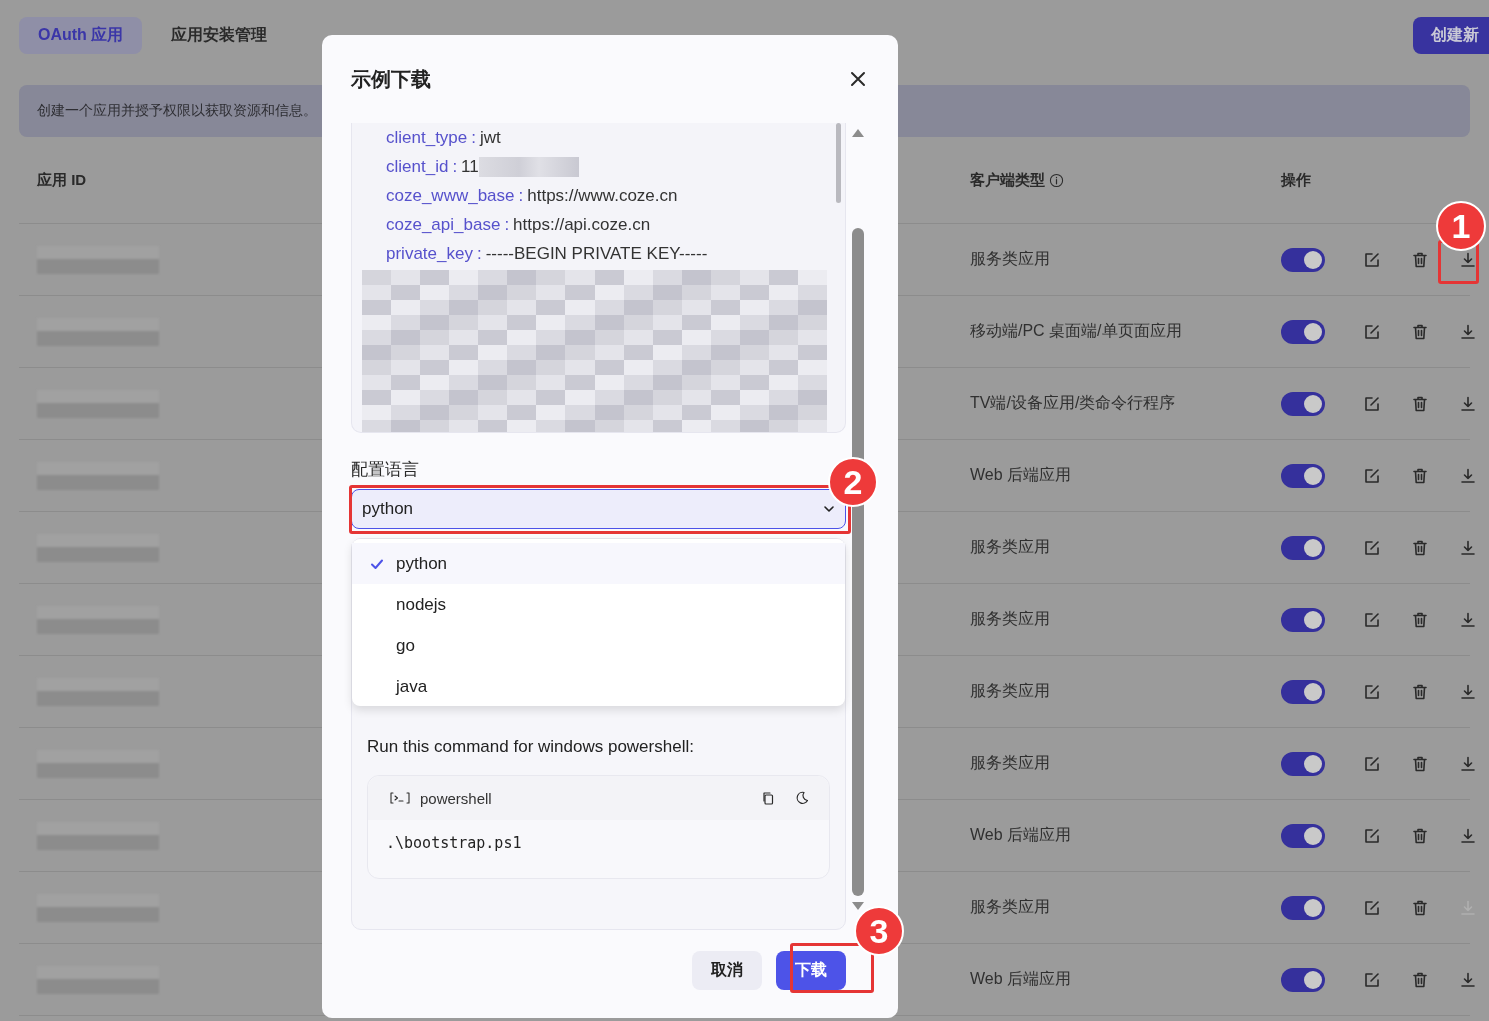  I want to click on dialog-title: 示例下载, so click(391, 79).